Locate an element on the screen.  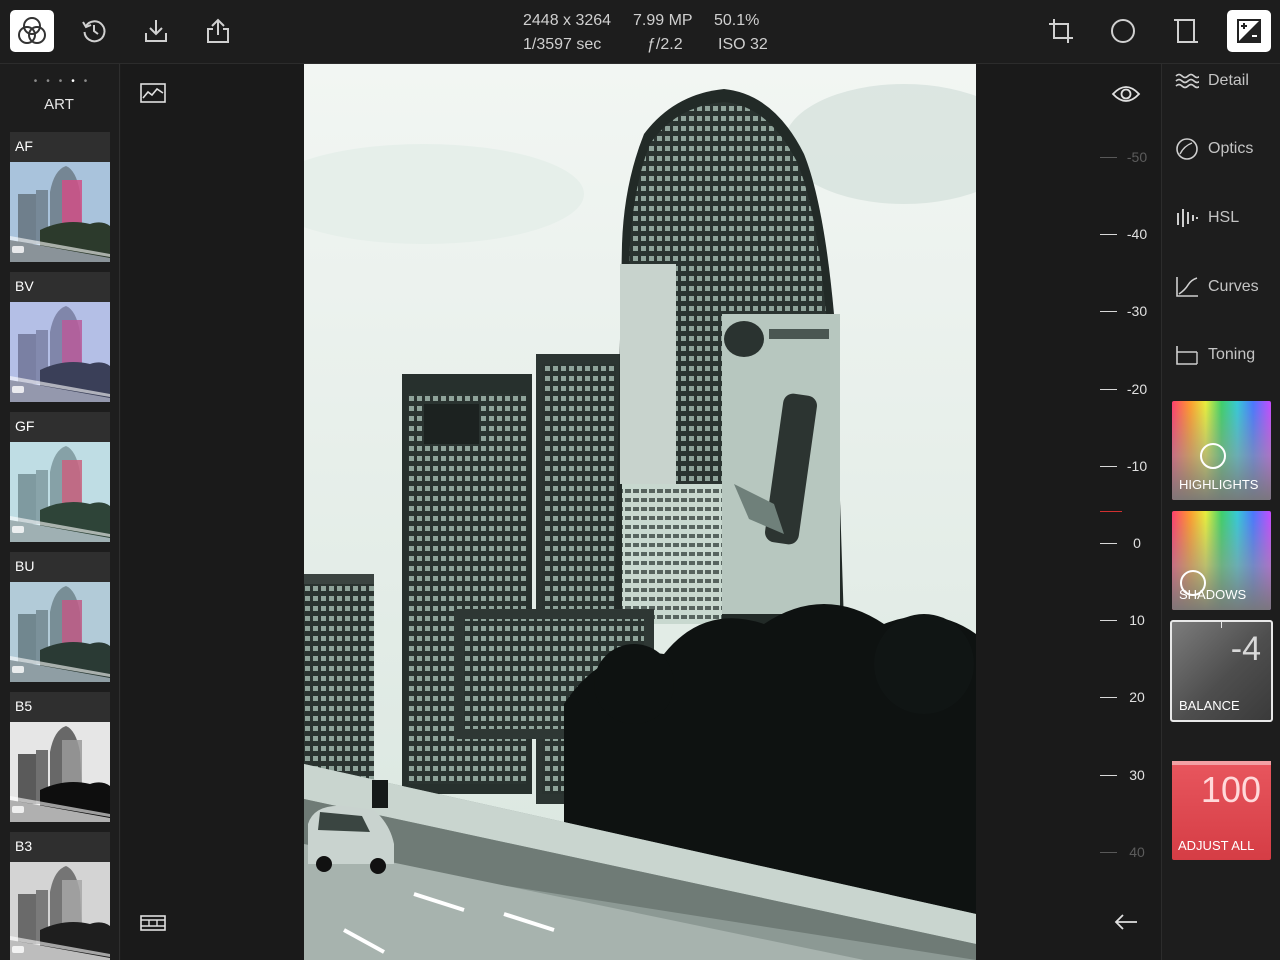
share-button is located at coordinates (218, 31).